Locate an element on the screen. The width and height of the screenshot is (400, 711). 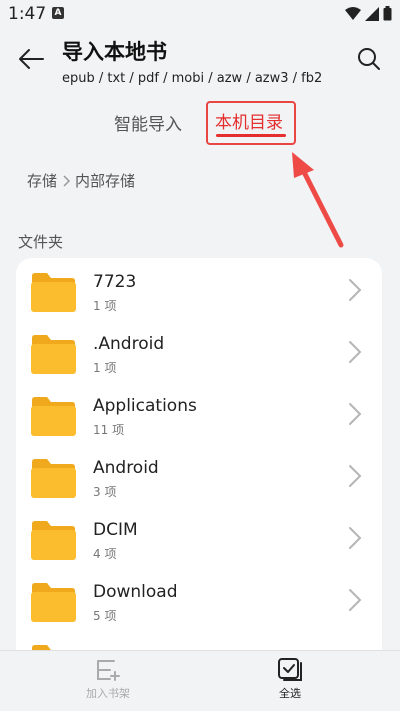
breadcrumb-storage: 存储 is located at coordinates (42, 180).